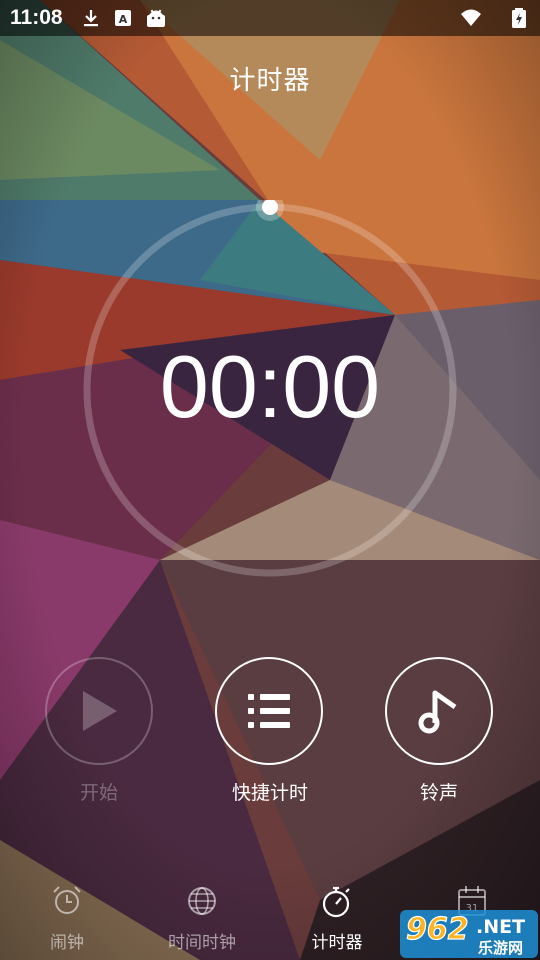 The image size is (540, 960). I want to click on timer-display: 00:00, so click(270, 386).